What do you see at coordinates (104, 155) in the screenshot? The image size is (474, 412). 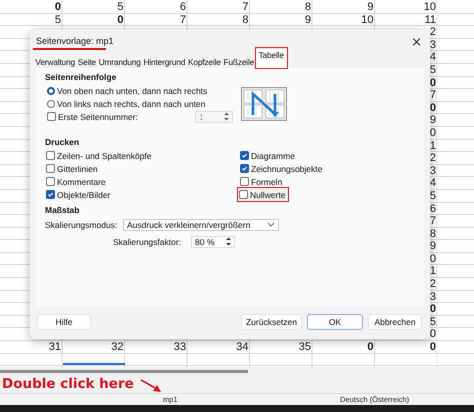 I see `checkbox-label: Zeilen- und Spaltenköpfe` at bounding box center [104, 155].